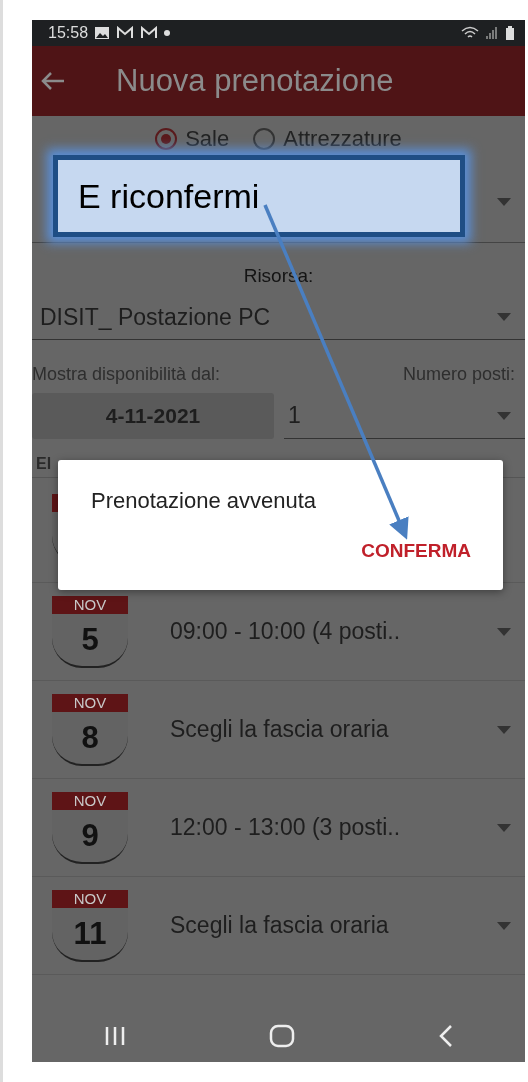 This screenshot has width=528, height=1082. What do you see at coordinates (327, 139) in the screenshot?
I see `radio-option: Attrezzature` at bounding box center [327, 139].